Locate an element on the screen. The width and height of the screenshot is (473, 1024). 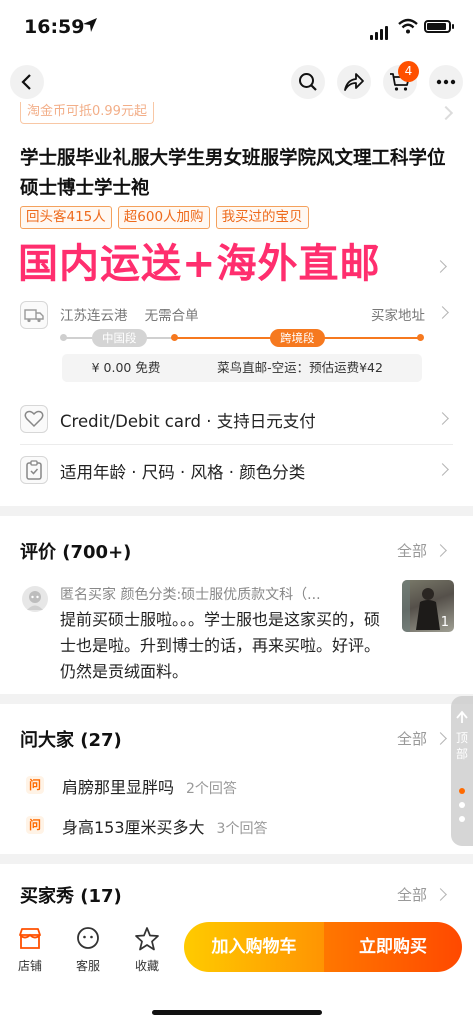
add-to-cart-button: 加入购物车 is located at coordinates (254, 947).